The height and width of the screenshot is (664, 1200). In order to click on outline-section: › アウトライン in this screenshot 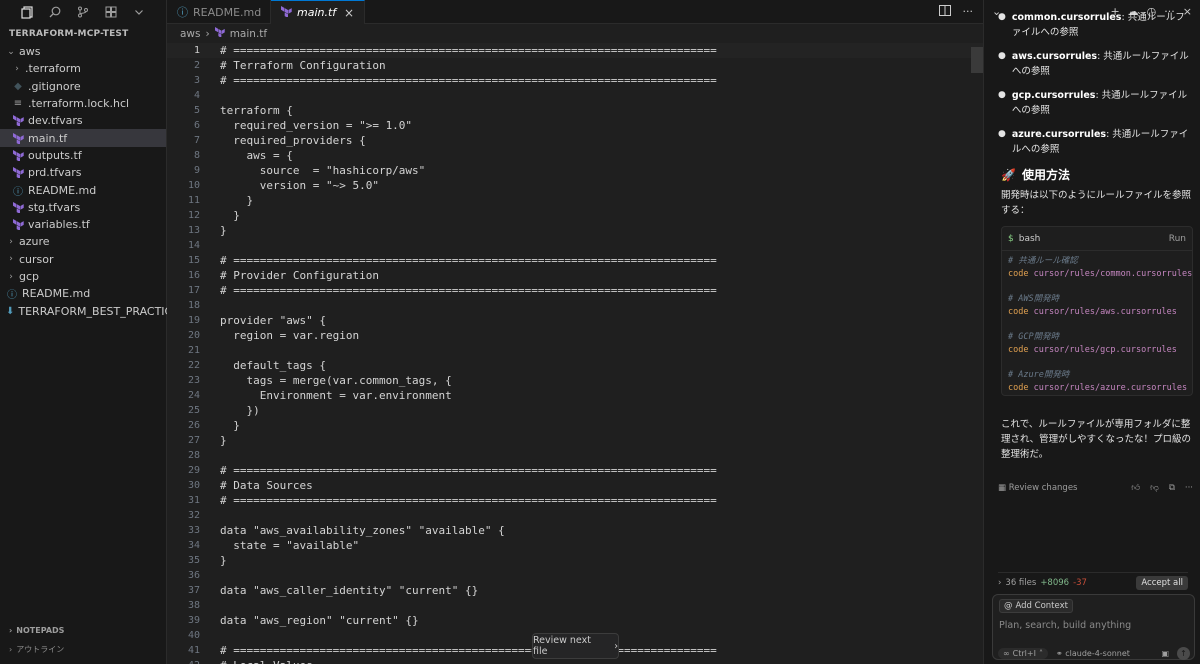, I will do `click(83, 649)`.